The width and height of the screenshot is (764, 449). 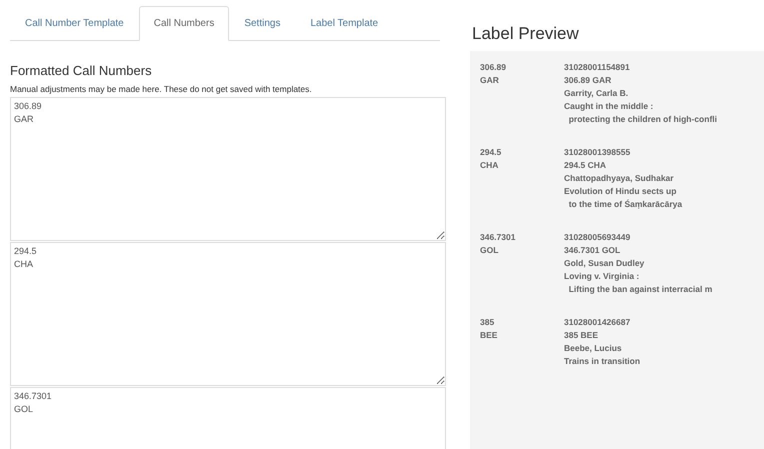 I want to click on spine-label-text: 385, so click(x=488, y=322).